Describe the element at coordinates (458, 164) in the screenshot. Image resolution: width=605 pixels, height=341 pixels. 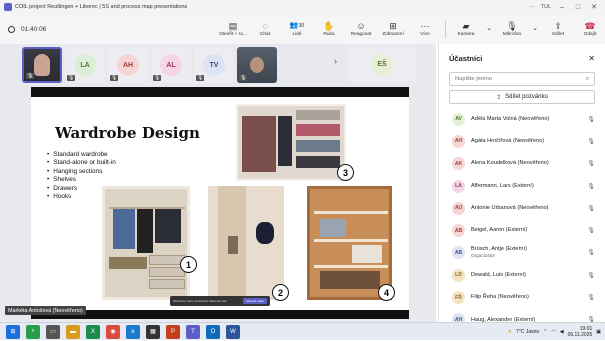
I see `avatar: AK` at that location.